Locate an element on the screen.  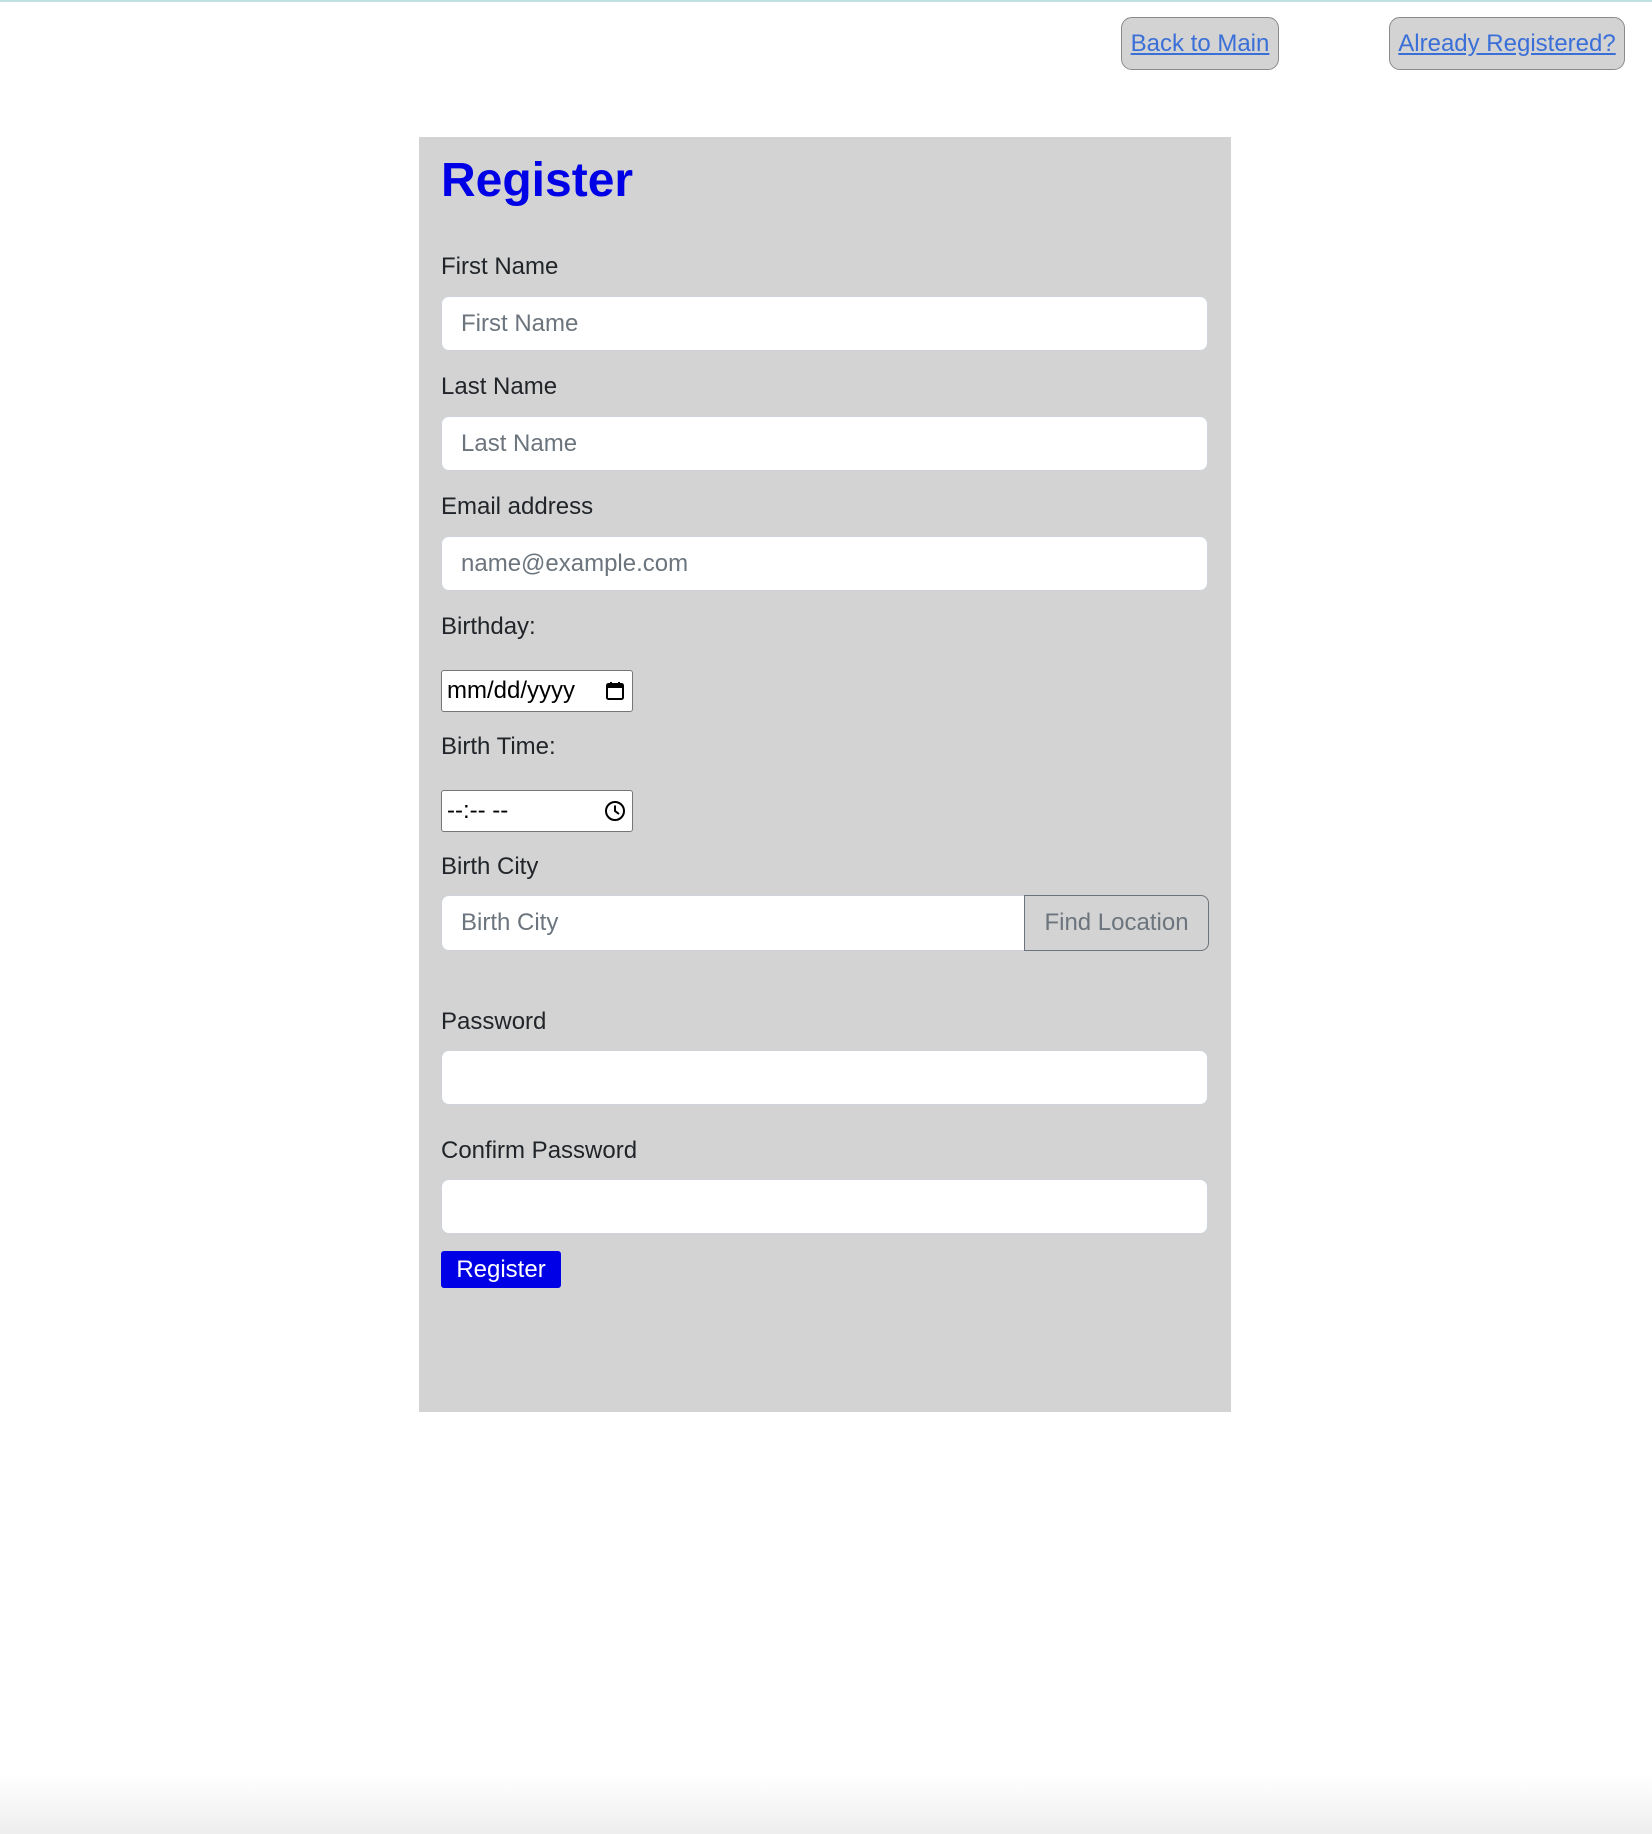
bottom-shade is located at coordinates (826, 1804).